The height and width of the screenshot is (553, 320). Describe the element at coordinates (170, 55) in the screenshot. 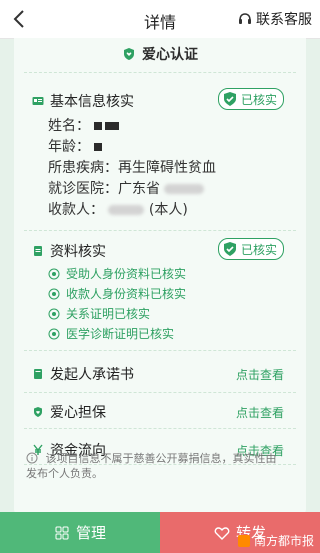

I see `certification-label: 爱心认证` at that location.